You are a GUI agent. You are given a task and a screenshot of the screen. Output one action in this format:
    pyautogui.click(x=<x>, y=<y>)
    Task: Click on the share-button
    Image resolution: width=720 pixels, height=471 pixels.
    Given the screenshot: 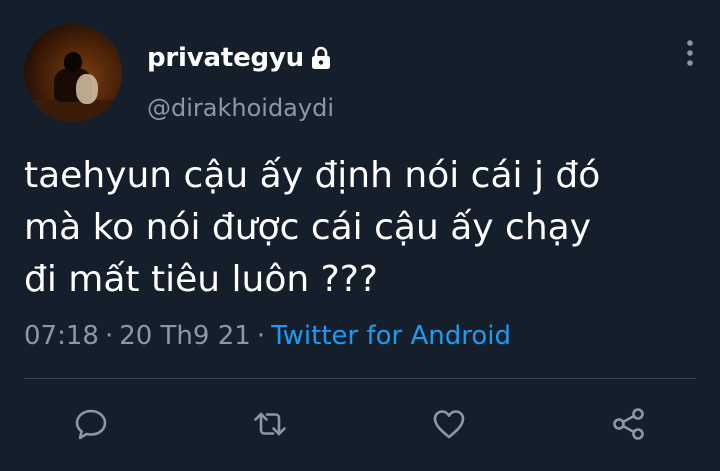 What is the action you would take?
    pyautogui.click(x=629, y=426)
    